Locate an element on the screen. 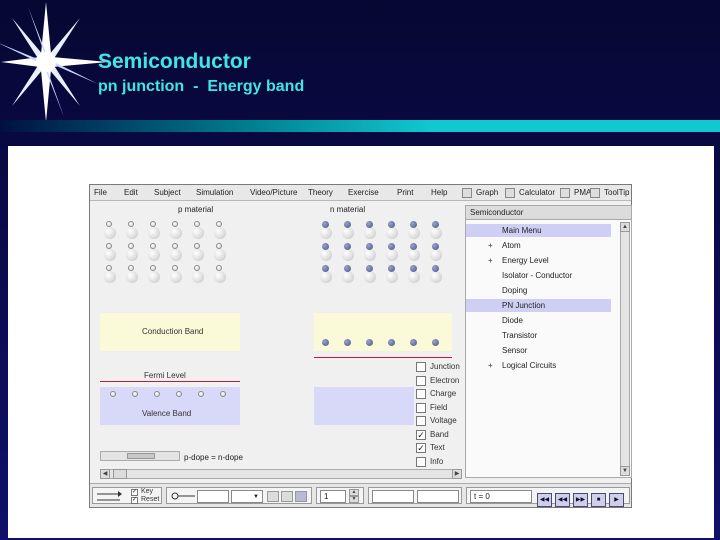 The height and width of the screenshot is (540, 720). scroll-thumb is located at coordinates (120, 474).